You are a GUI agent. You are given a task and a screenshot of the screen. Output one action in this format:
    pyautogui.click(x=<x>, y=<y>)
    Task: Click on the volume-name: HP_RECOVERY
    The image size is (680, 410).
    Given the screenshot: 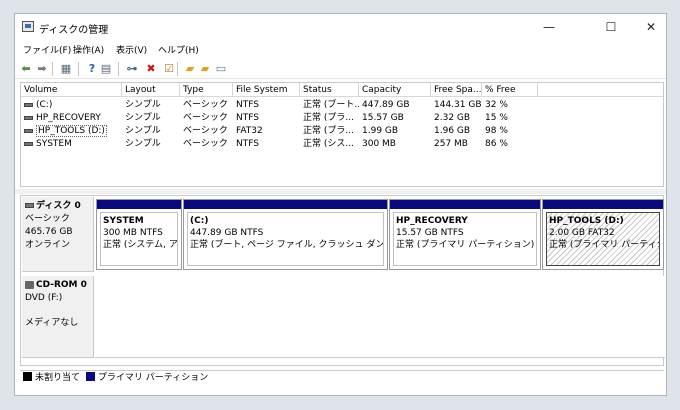 What is the action you would take?
    pyautogui.click(x=68, y=118)
    